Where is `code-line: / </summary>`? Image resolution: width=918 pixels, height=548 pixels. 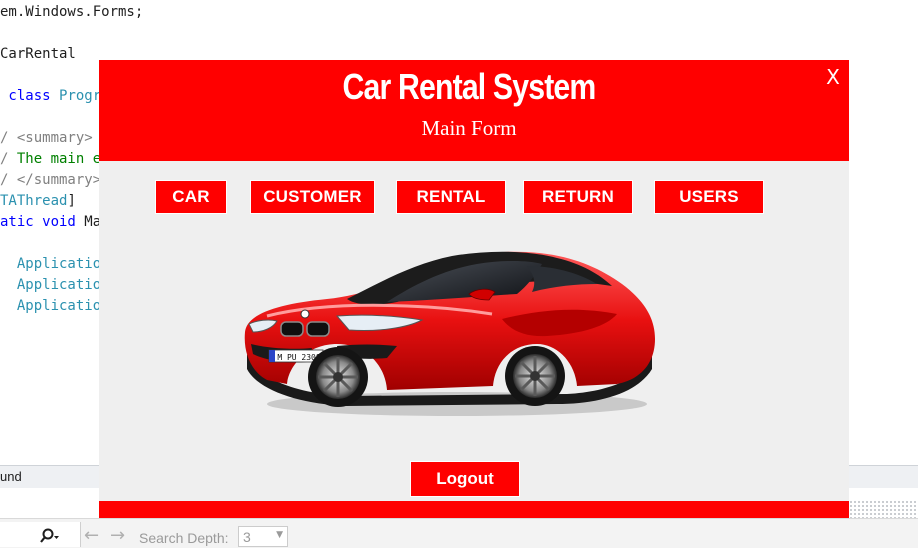 code-line: / </summary> is located at coordinates (50, 180).